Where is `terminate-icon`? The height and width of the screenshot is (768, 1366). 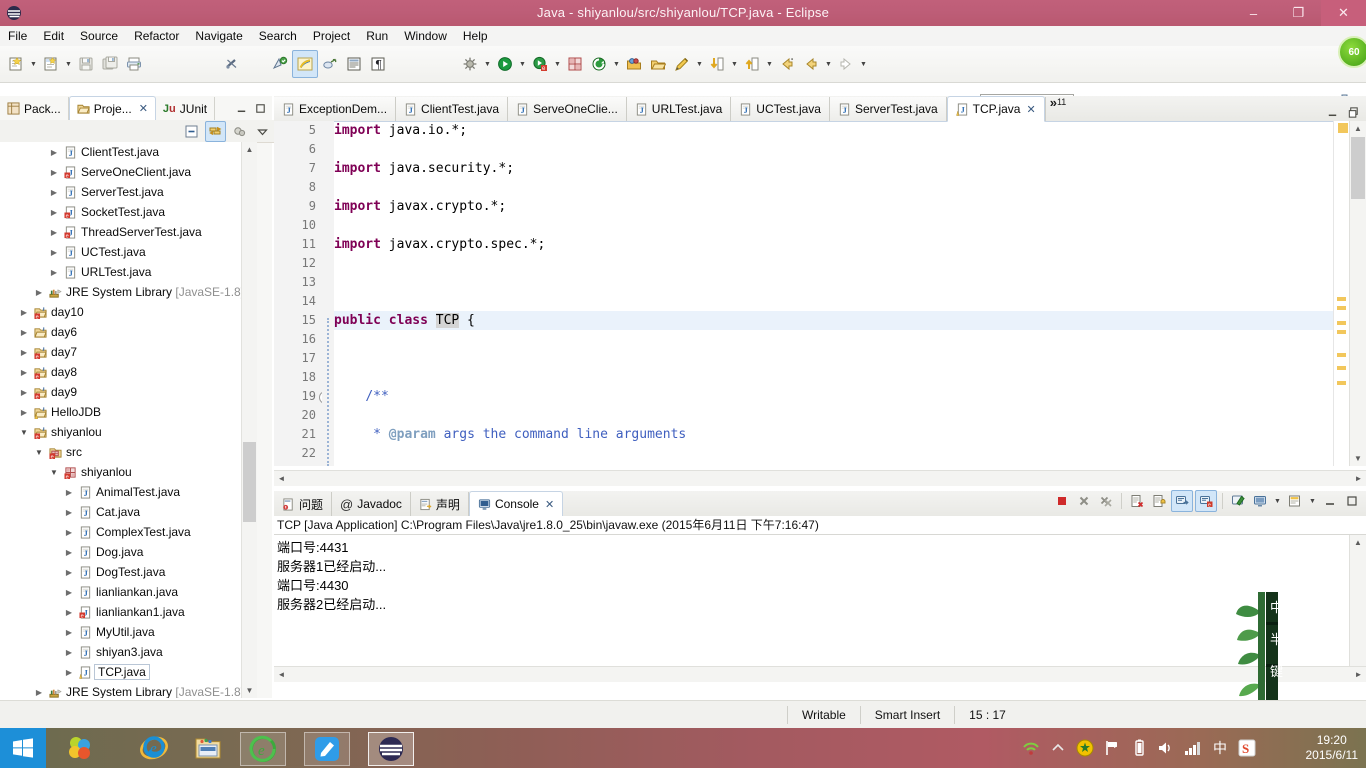 terminate-icon is located at coordinates (1062, 501).